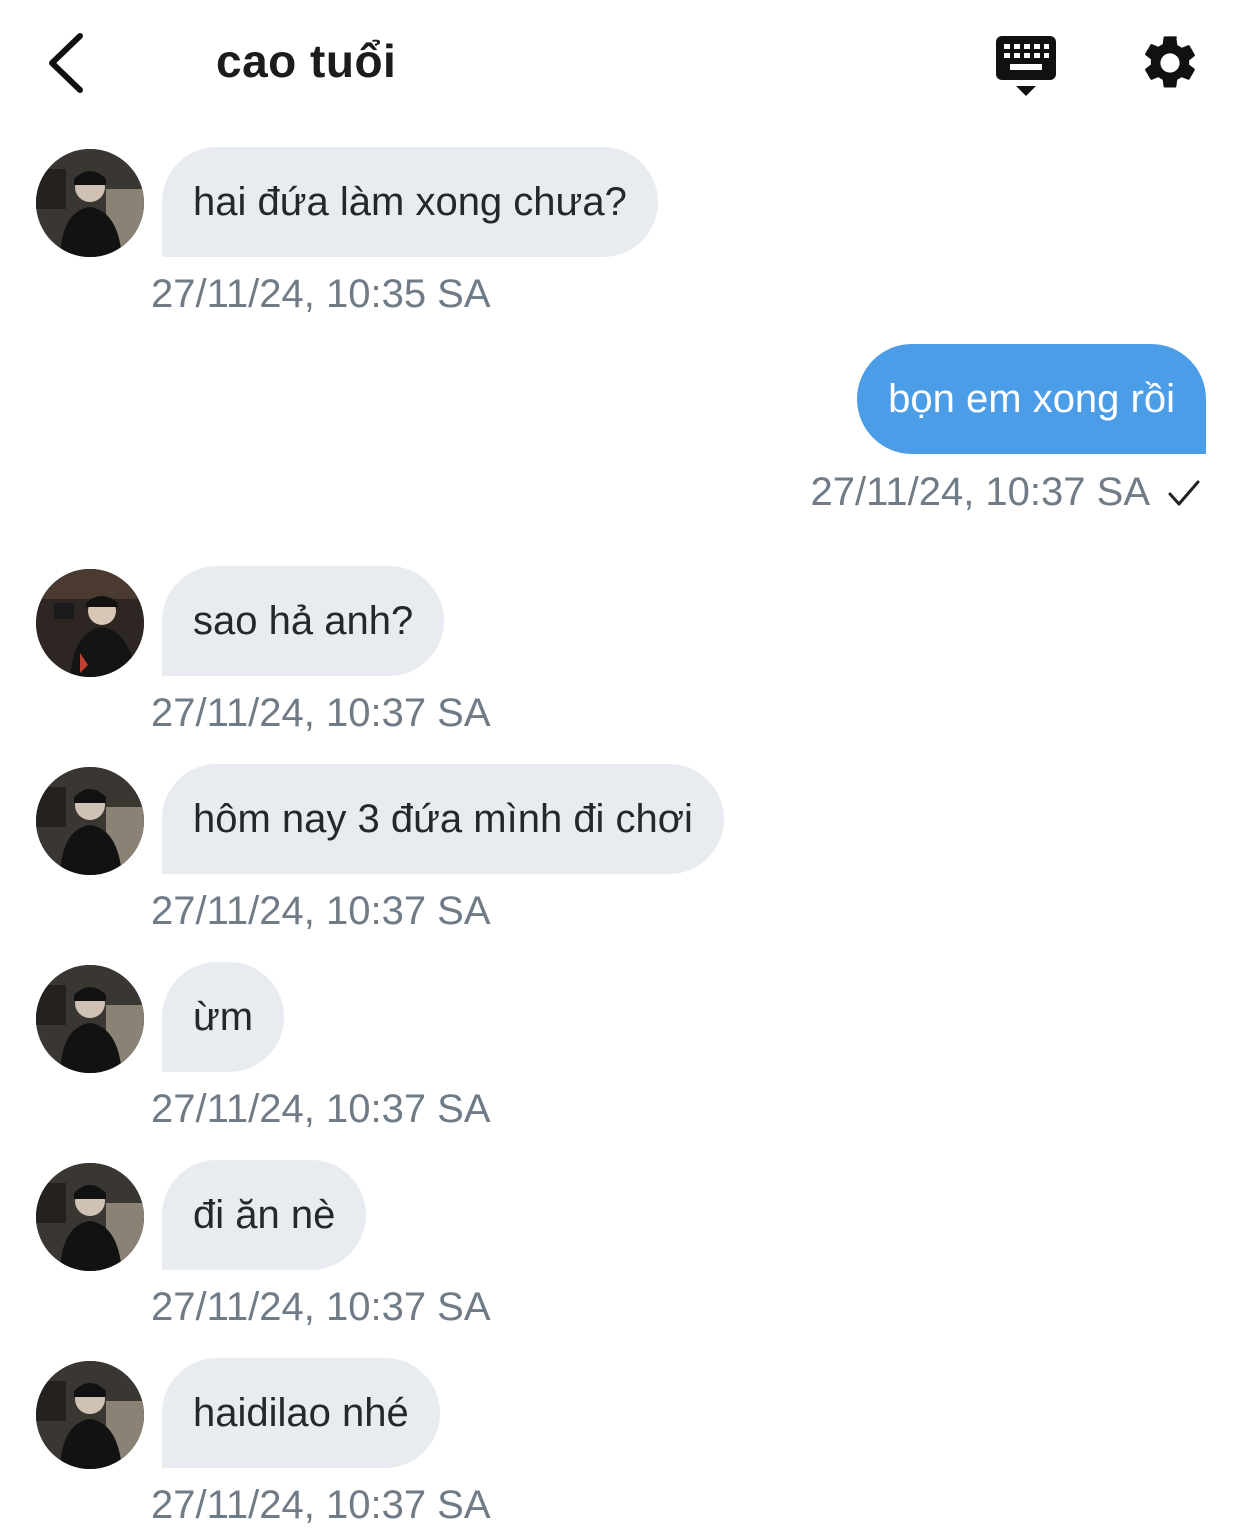 This screenshot has height=1534, width=1242. Describe the element at coordinates (443, 819) in the screenshot. I see `incoming-message-bubble: hôm nay 3 đứa mình đi chơi` at that location.